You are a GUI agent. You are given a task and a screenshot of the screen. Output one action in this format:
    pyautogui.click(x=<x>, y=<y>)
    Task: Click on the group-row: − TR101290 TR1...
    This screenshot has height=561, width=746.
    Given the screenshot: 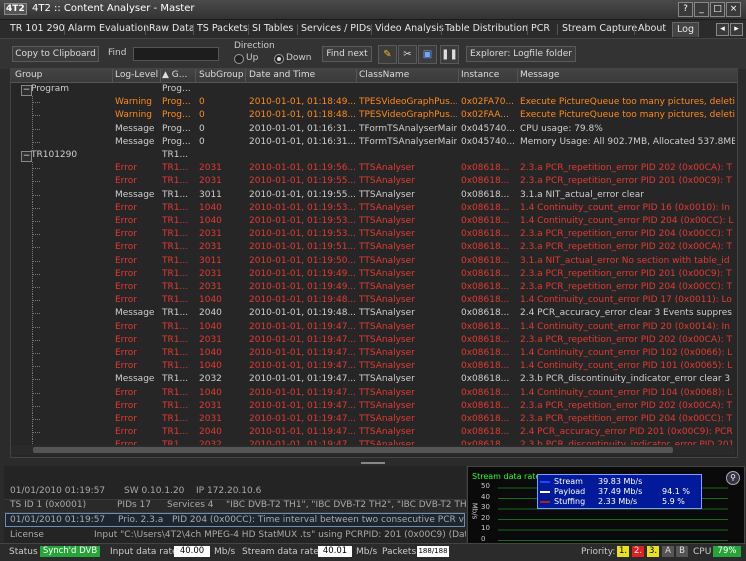 What is the action you would take?
    pyautogui.click(x=374, y=155)
    